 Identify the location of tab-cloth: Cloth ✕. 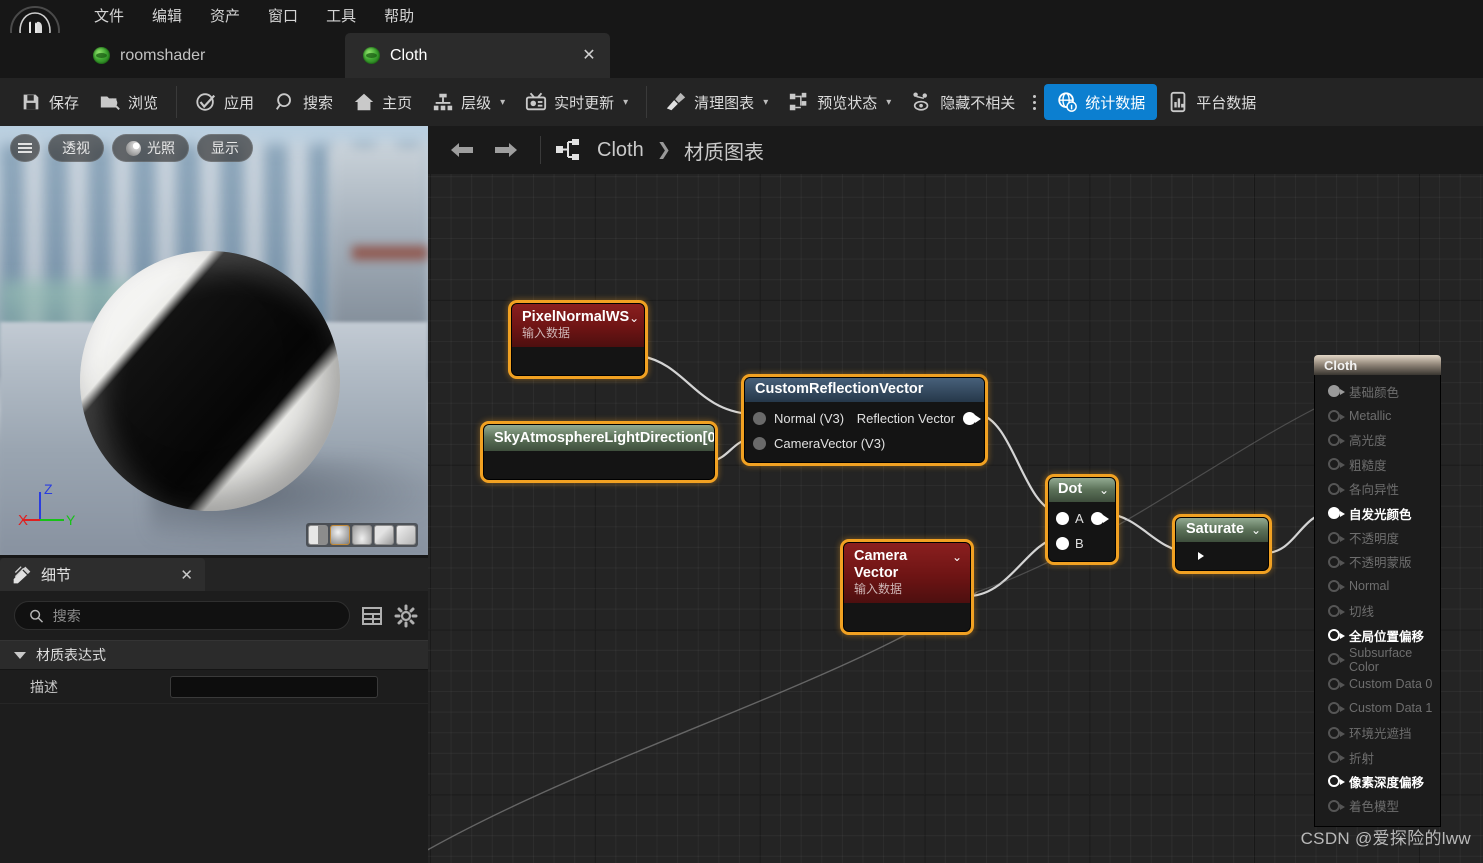
(477, 55).